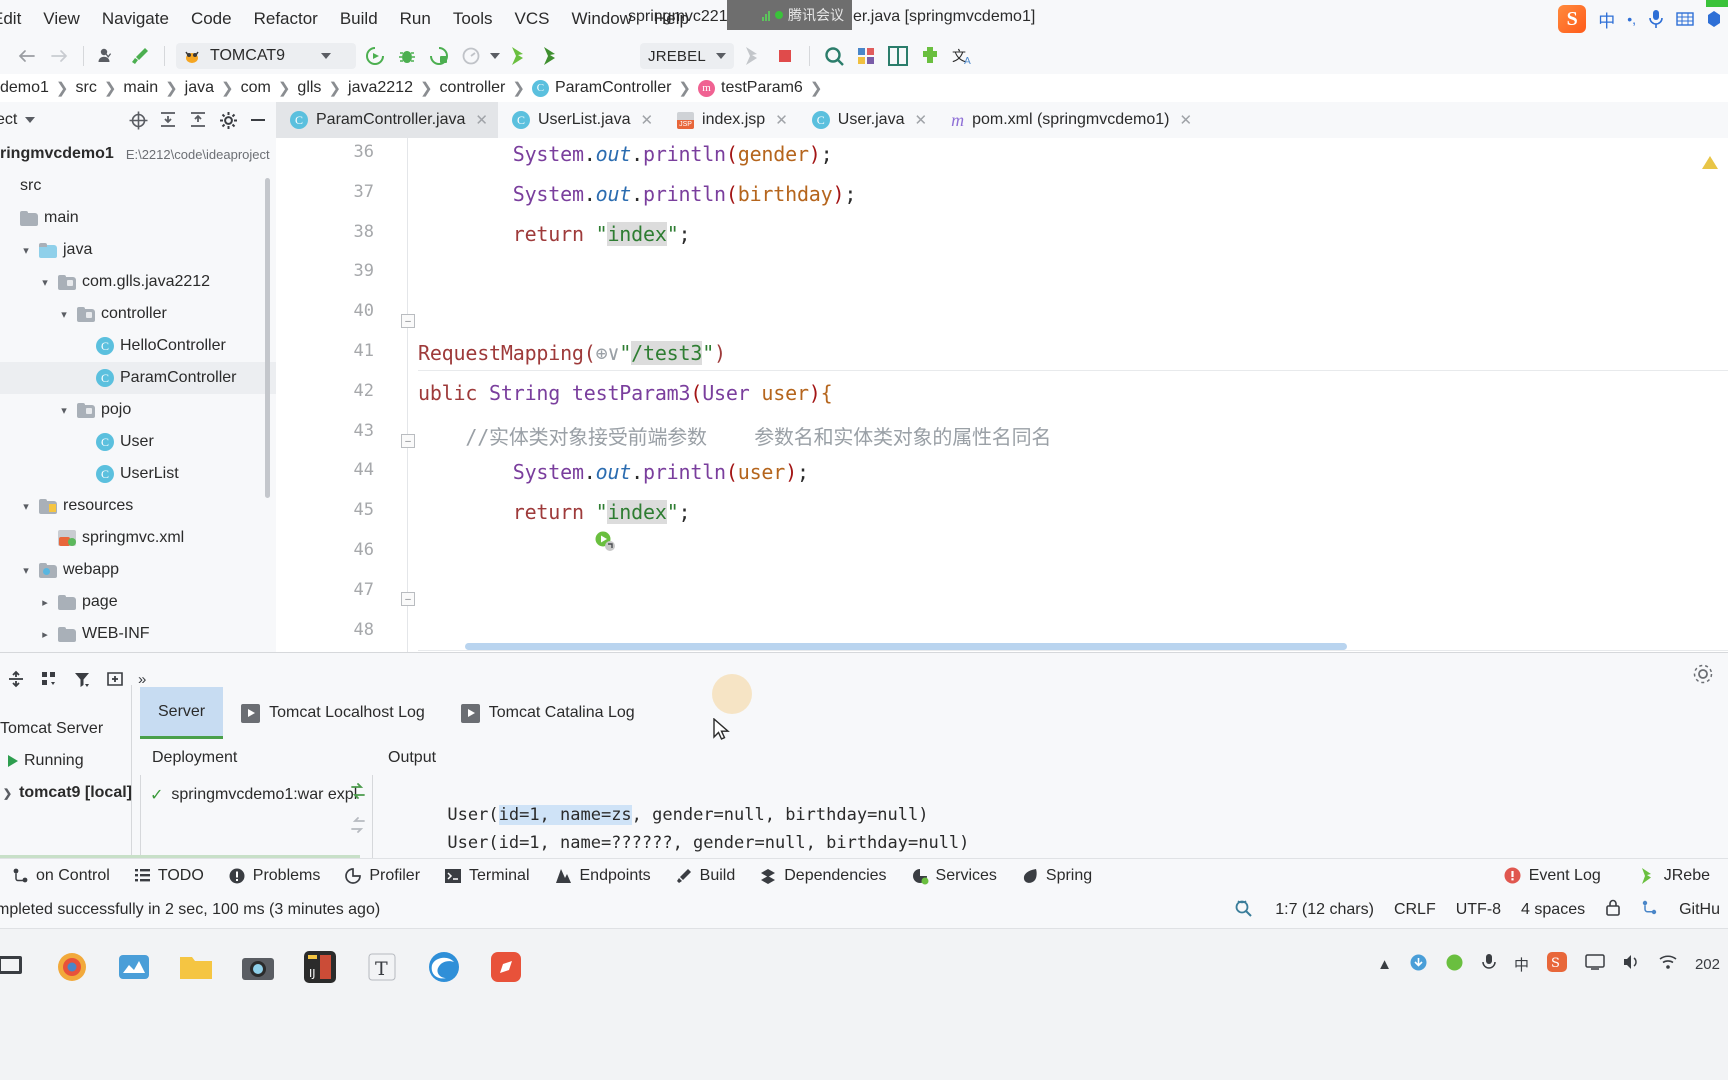  Describe the element at coordinates (1553, 910) in the screenshot. I see `indent-setting: 4 spaces` at that location.